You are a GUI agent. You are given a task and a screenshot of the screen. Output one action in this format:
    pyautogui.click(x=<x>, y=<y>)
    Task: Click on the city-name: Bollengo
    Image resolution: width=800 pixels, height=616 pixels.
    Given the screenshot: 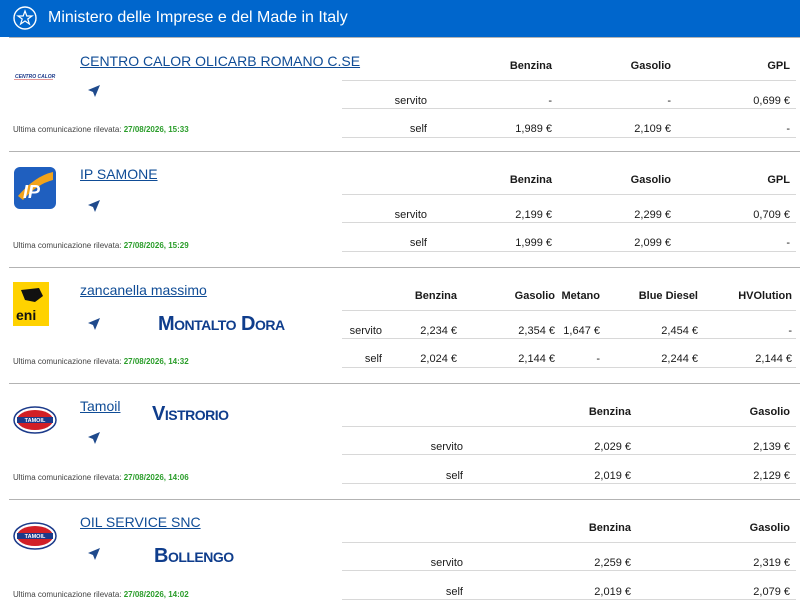 What is the action you would take?
    pyautogui.click(x=194, y=556)
    